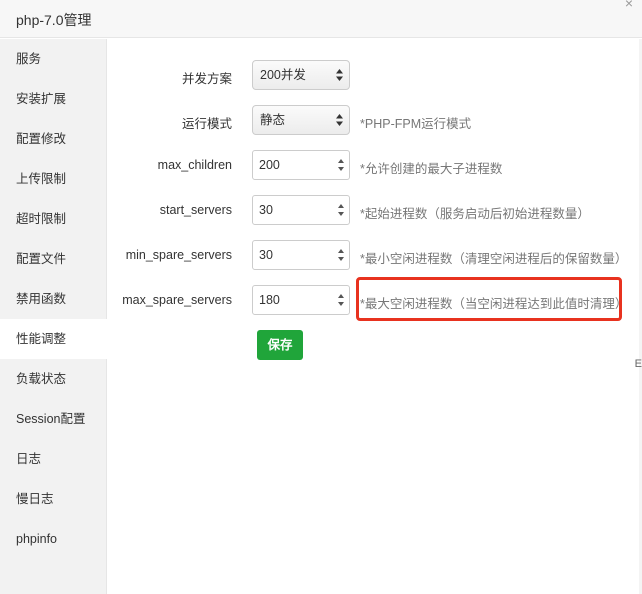  What do you see at coordinates (416, 124) in the screenshot?
I see `run-mode-hint: *PHP-FPM运行模式` at bounding box center [416, 124].